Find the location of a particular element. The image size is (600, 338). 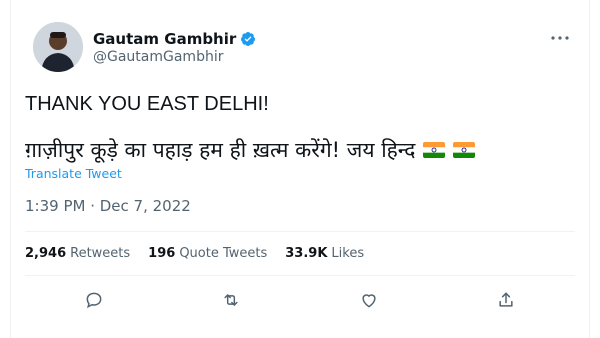

tweet-timestamp: 1:39 PM · Dec 7, 2022 is located at coordinates (108, 206).